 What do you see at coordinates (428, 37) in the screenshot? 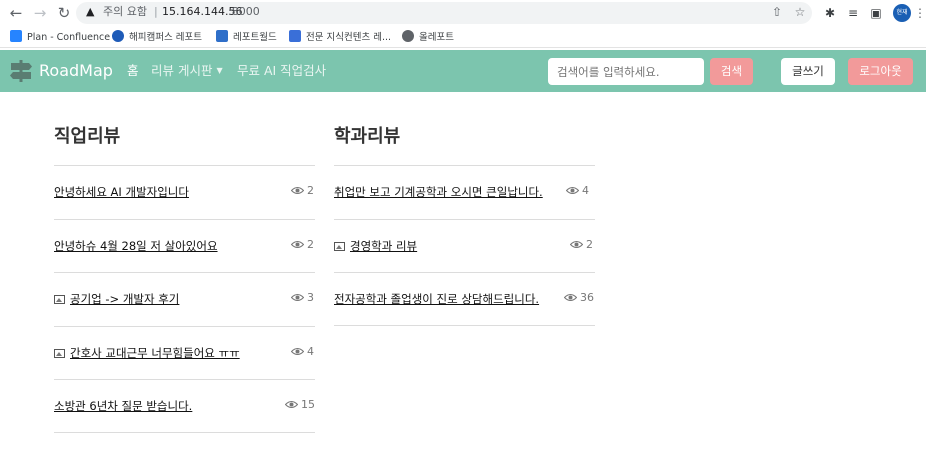
I see `bookmark-allreport: 올레포트` at bounding box center [428, 37].